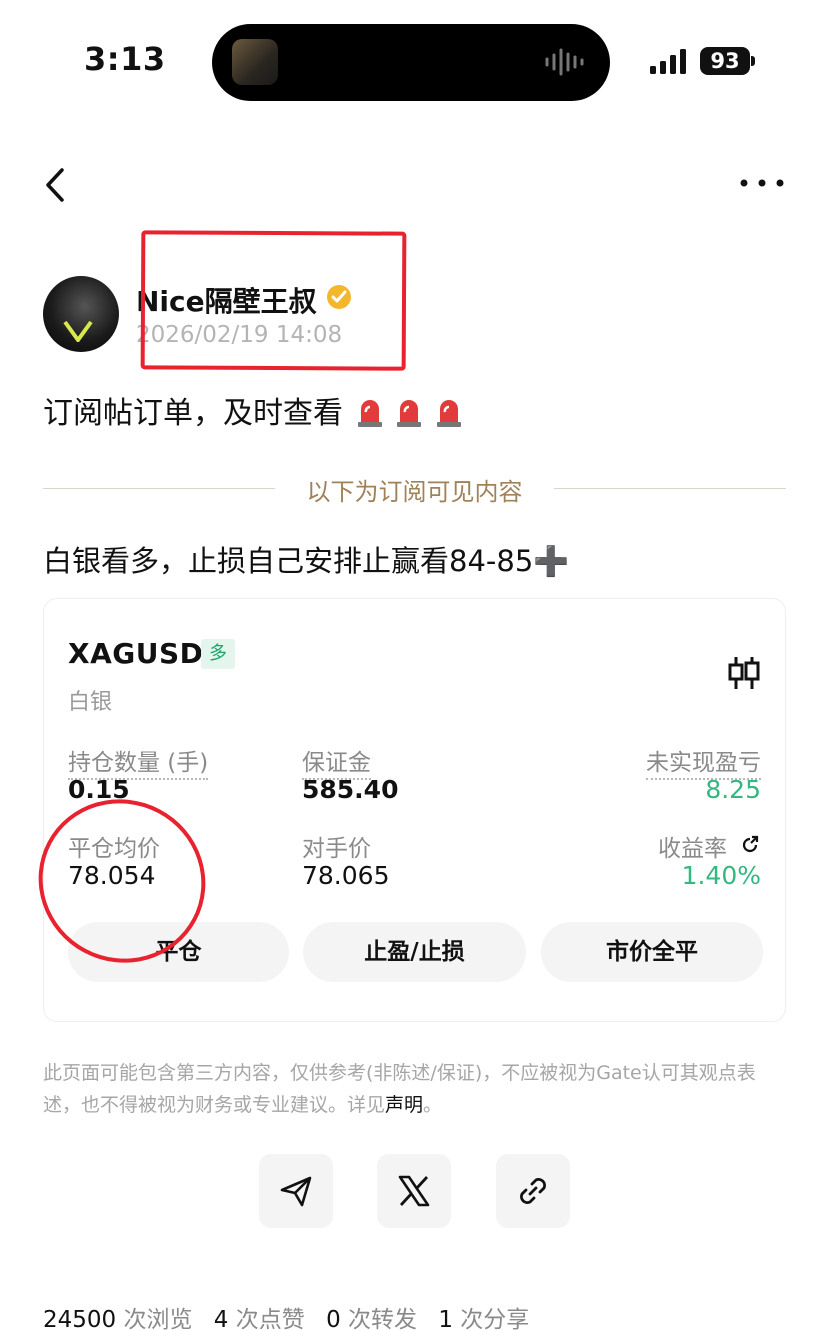 Image resolution: width=829 pixels, height=1331 pixels. I want to click on copy-link-button, so click(533, 1191).